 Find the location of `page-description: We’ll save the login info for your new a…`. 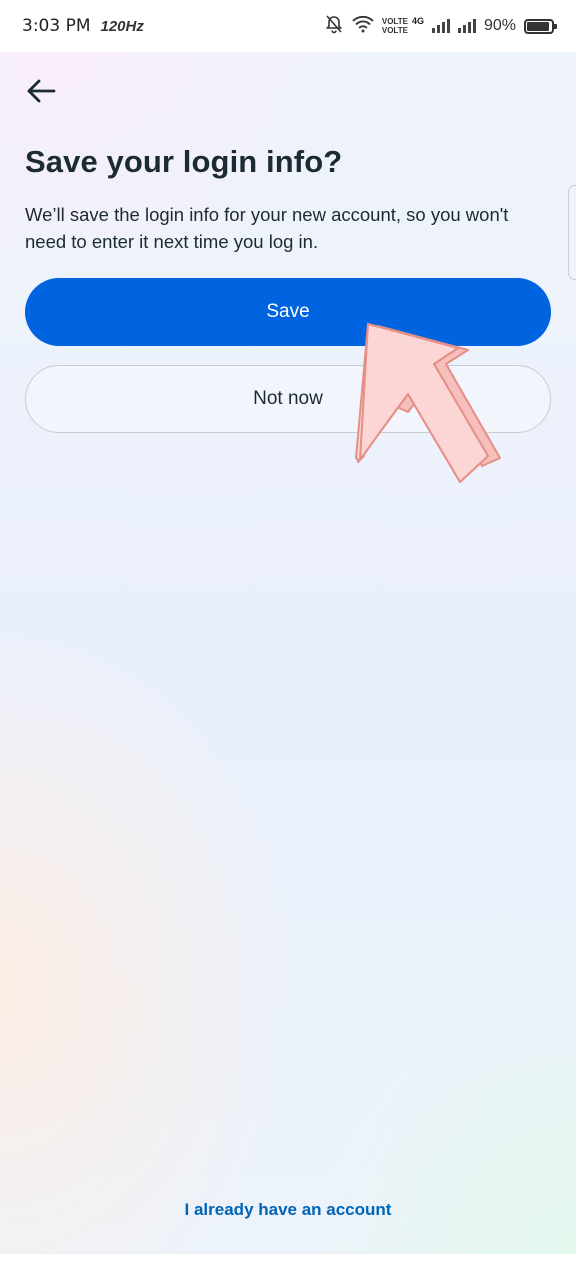

page-description: We’ll save the login info for your new a… is located at coordinates (267, 228).